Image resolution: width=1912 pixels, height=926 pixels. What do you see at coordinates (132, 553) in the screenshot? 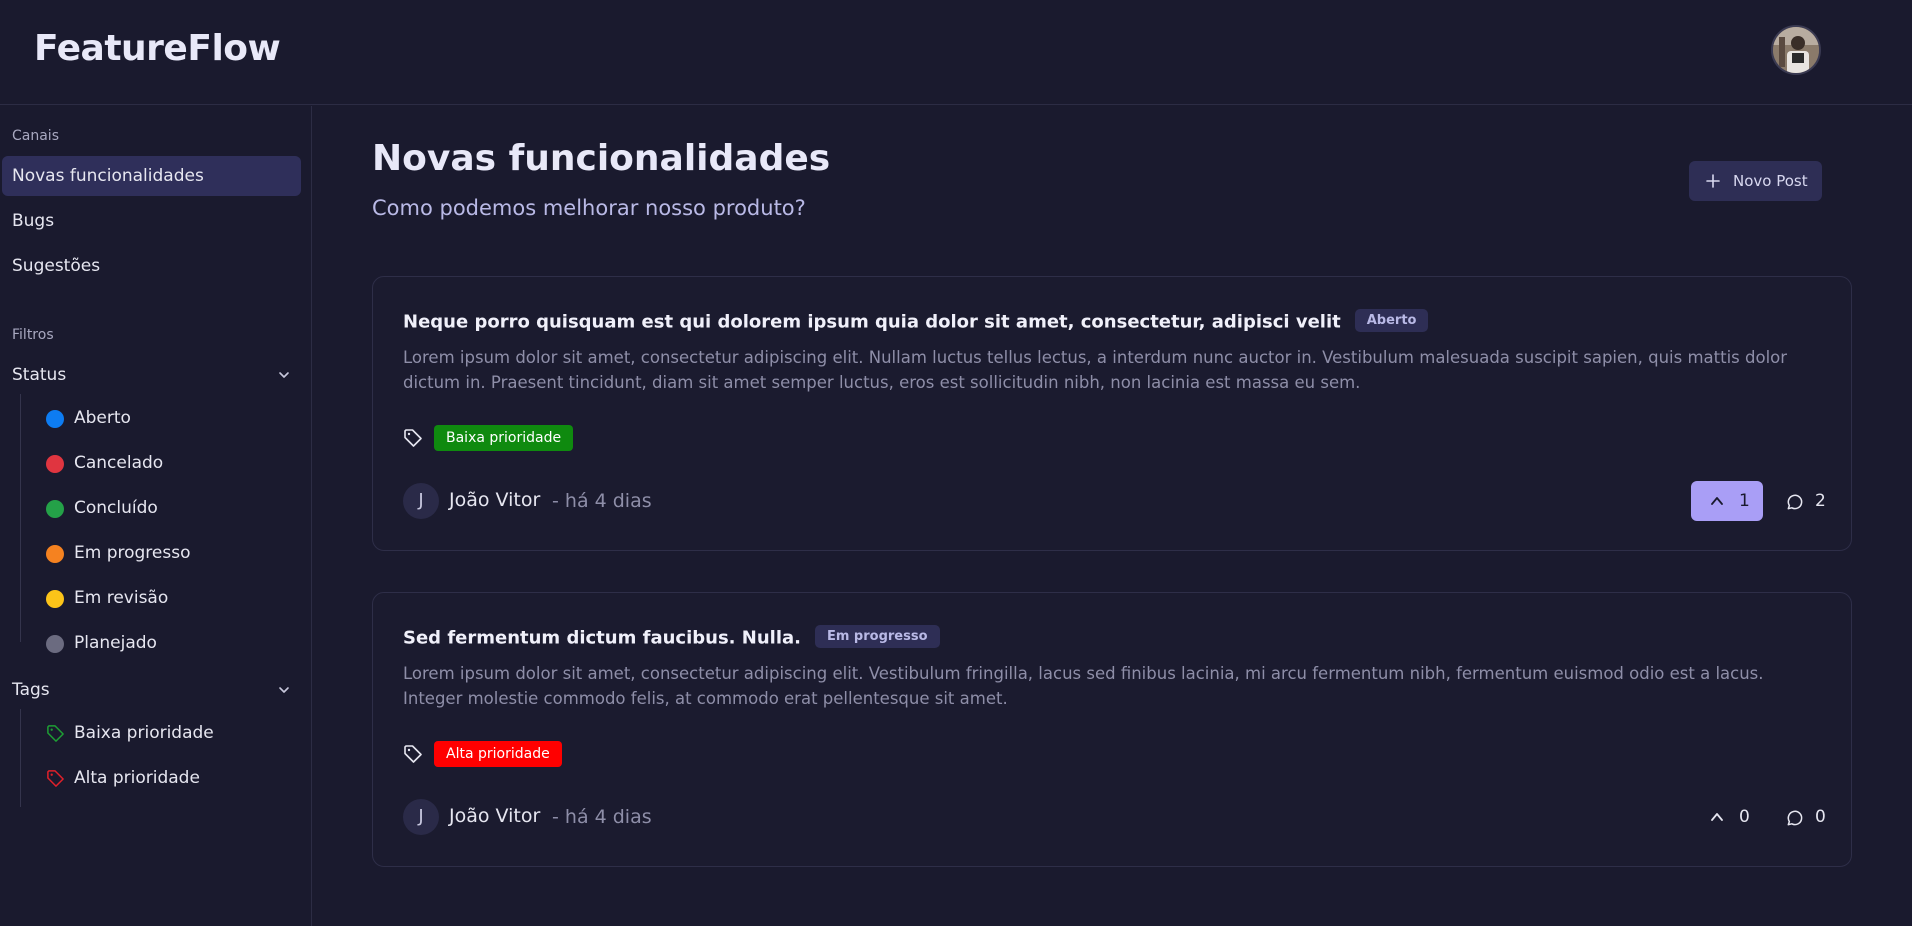
I see `status-filter-label: Em progresso` at bounding box center [132, 553].